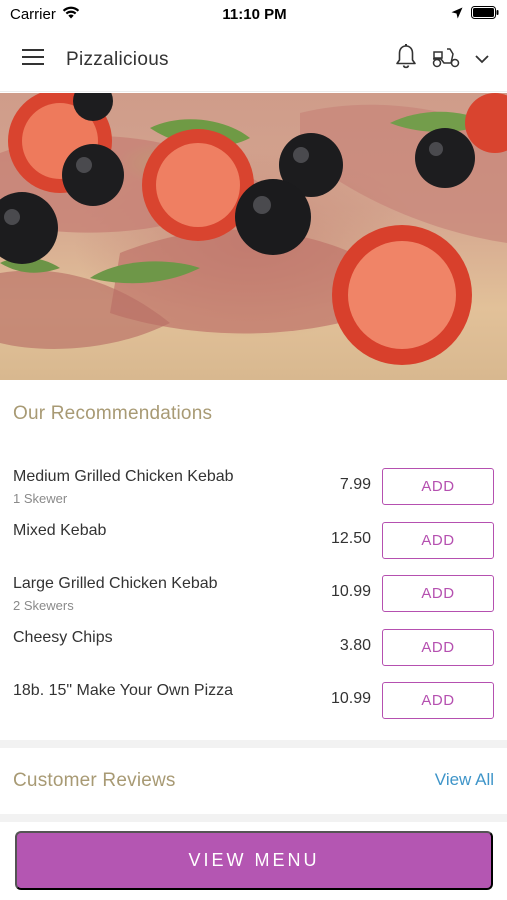 This screenshot has height=900, width=507. I want to click on carrier-label: Carrier, so click(33, 14).